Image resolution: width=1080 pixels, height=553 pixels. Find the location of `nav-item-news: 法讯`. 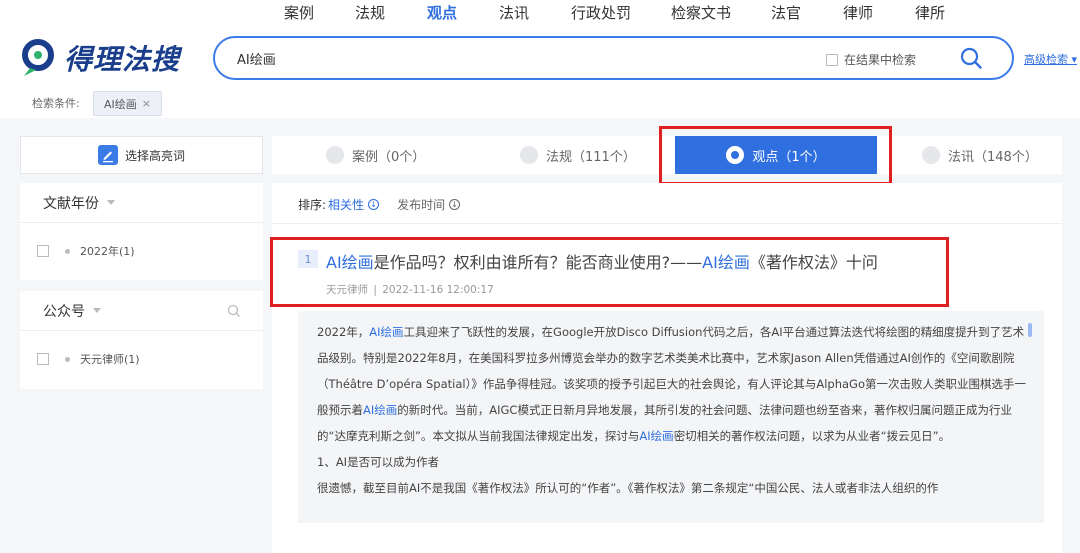

nav-item-news: 法讯 is located at coordinates (514, 12).